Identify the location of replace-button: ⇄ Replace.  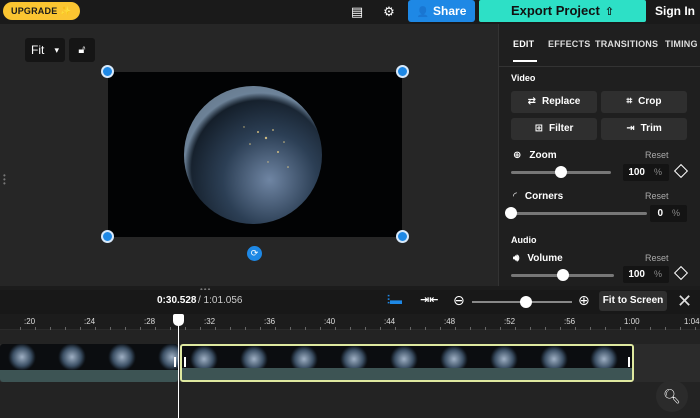
(554, 102).